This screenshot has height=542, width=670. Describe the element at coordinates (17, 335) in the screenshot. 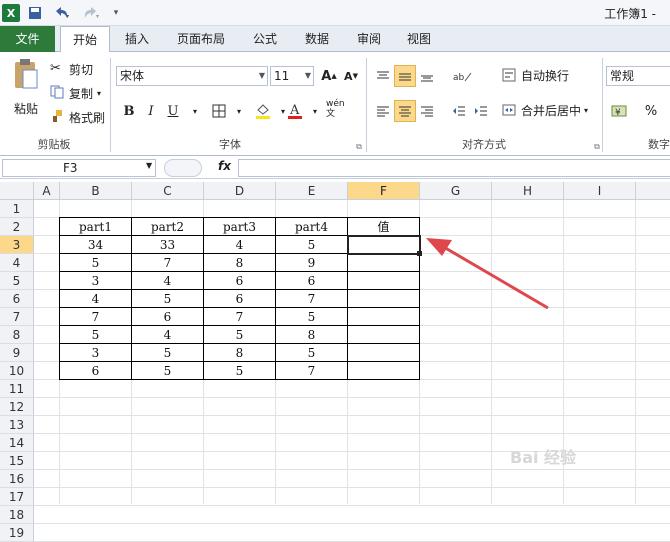

I see `row-header-8: 8` at that location.